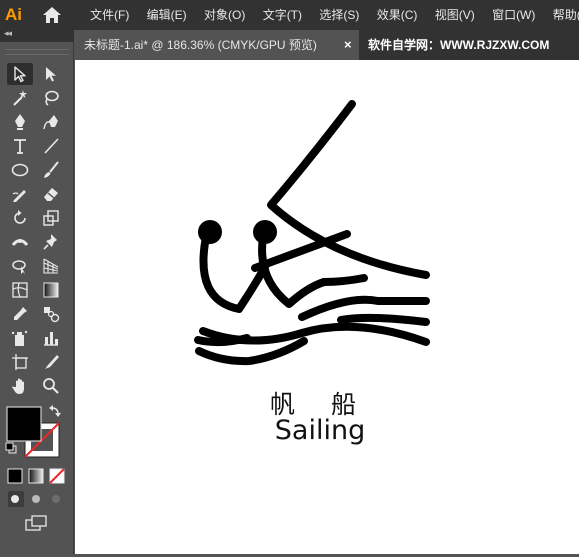 Image resolution: width=579 pixels, height=557 pixels. I want to click on rotate-tool, so click(20, 218).